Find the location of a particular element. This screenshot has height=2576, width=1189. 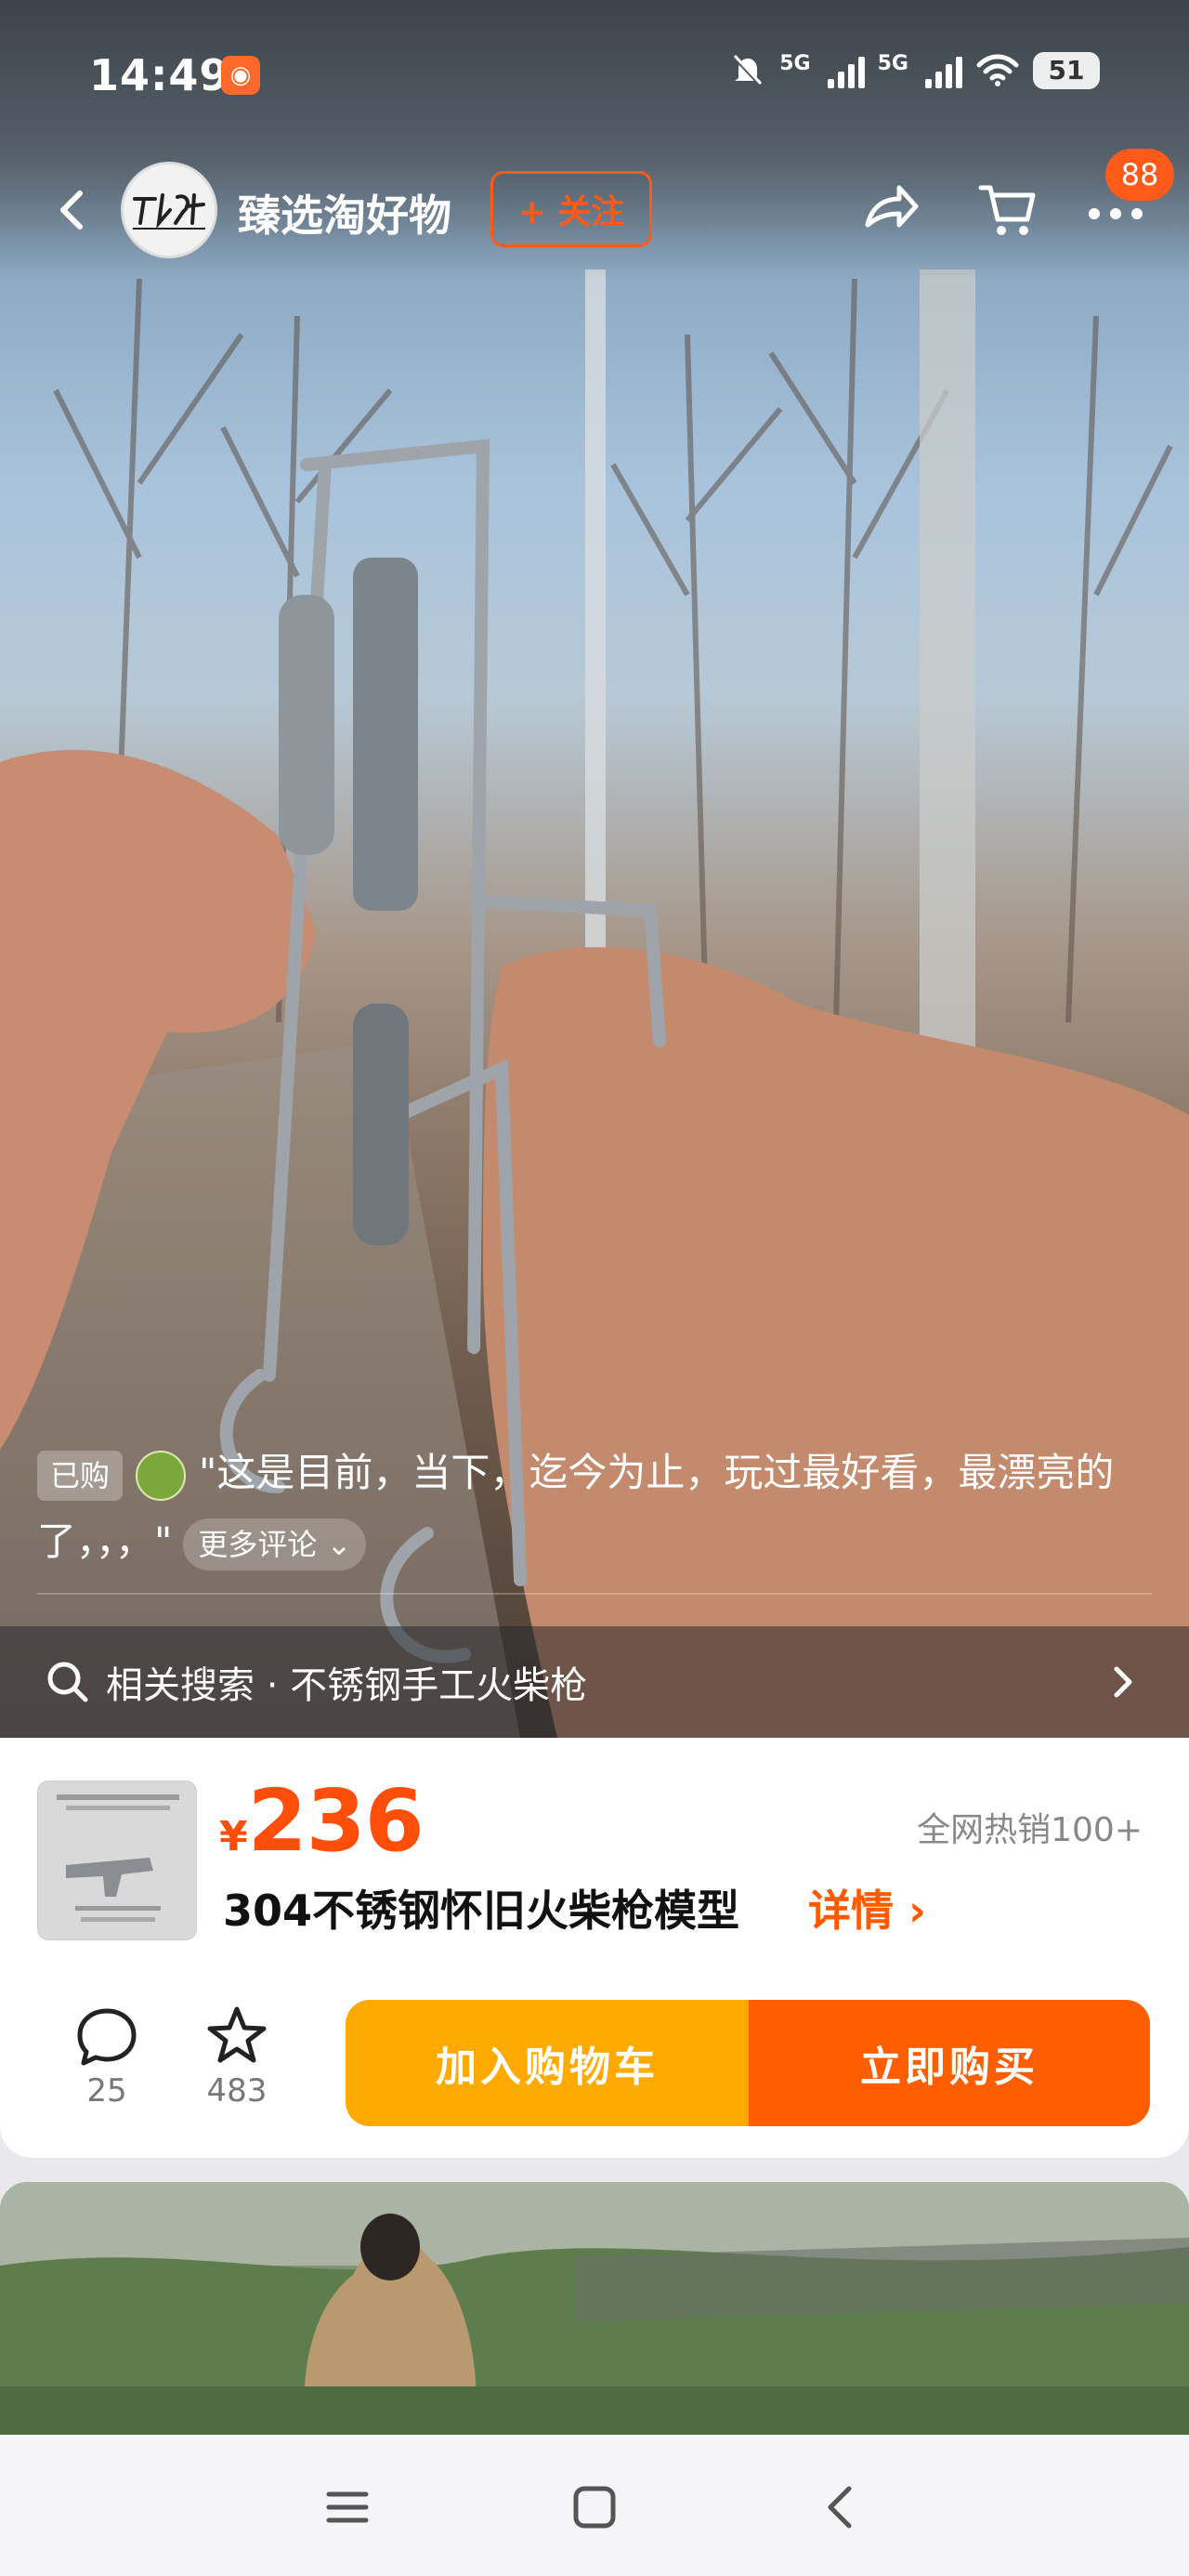

search-icon is located at coordinates (68, 1682).